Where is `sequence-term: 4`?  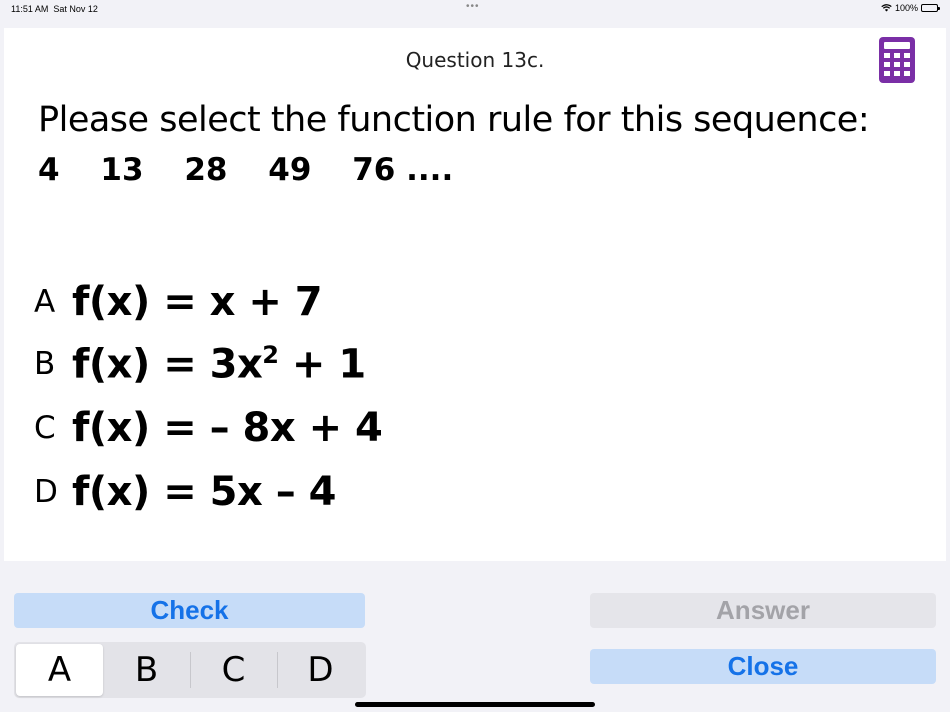
sequence-term: 4 is located at coordinates (49, 170).